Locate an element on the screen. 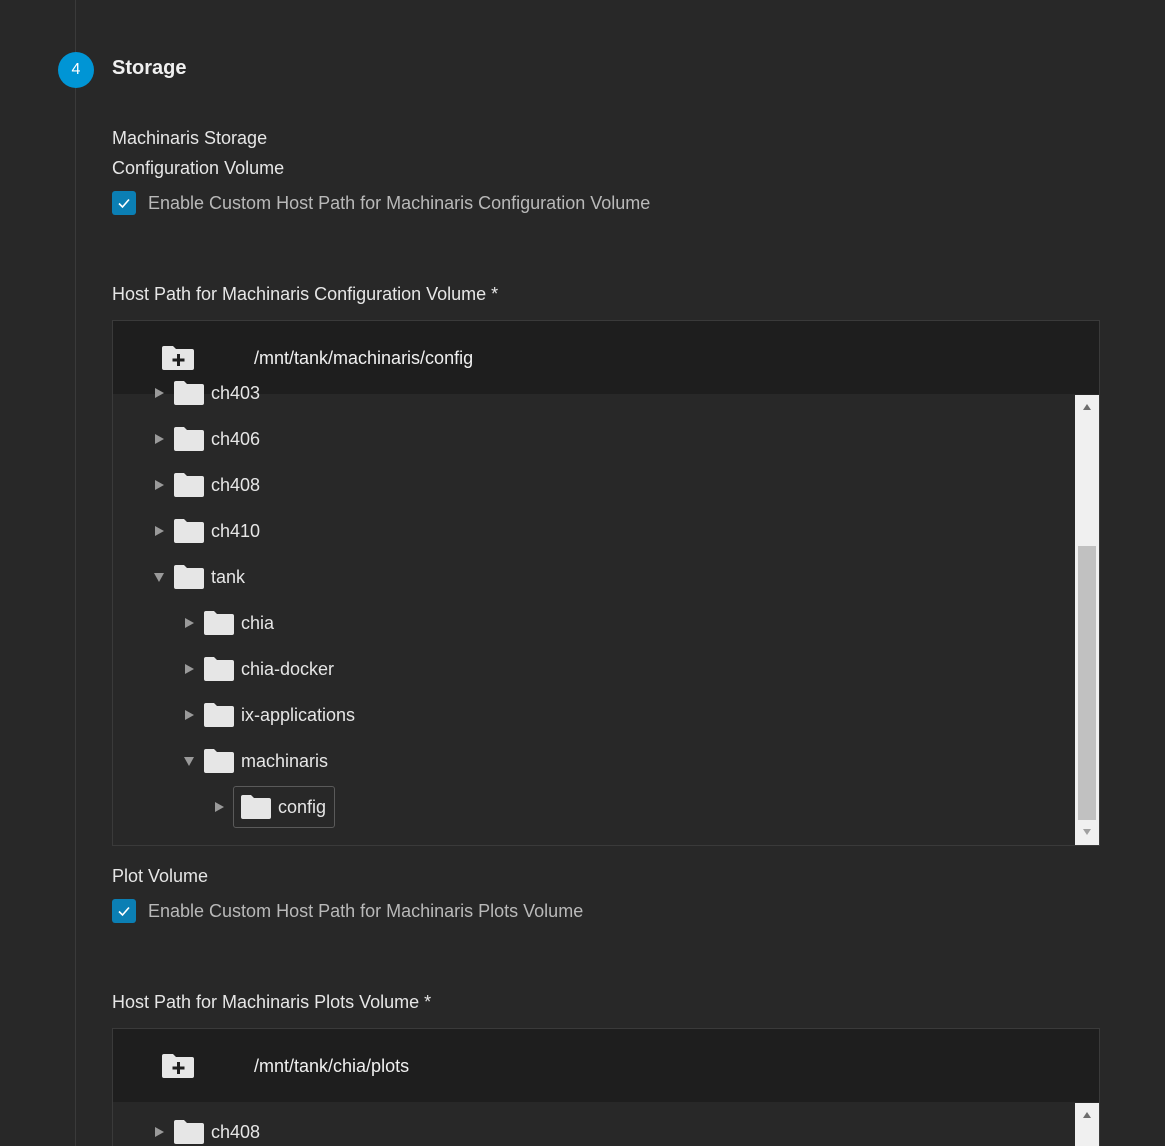 Image resolution: width=1165 pixels, height=1146 pixels. config-explorer-header is located at coordinates (606, 357).